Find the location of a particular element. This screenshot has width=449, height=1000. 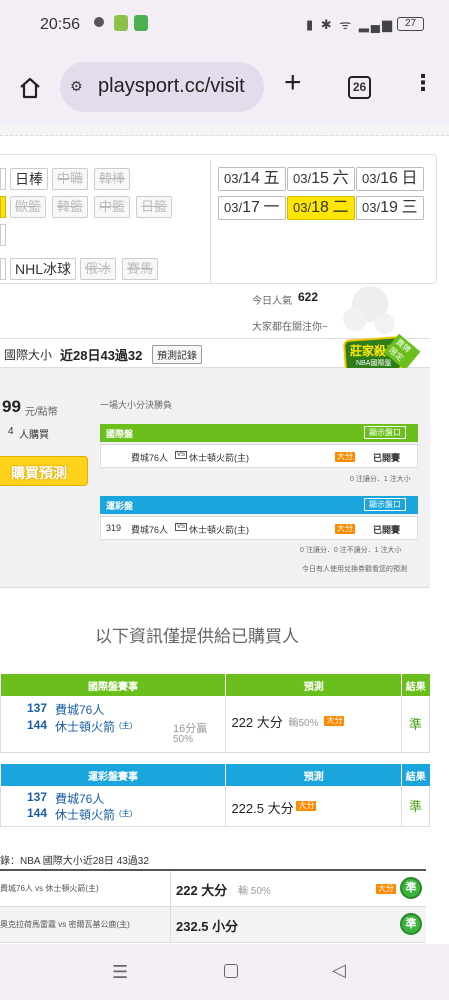

back-icon: ◁ is located at coordinates (339, 970).